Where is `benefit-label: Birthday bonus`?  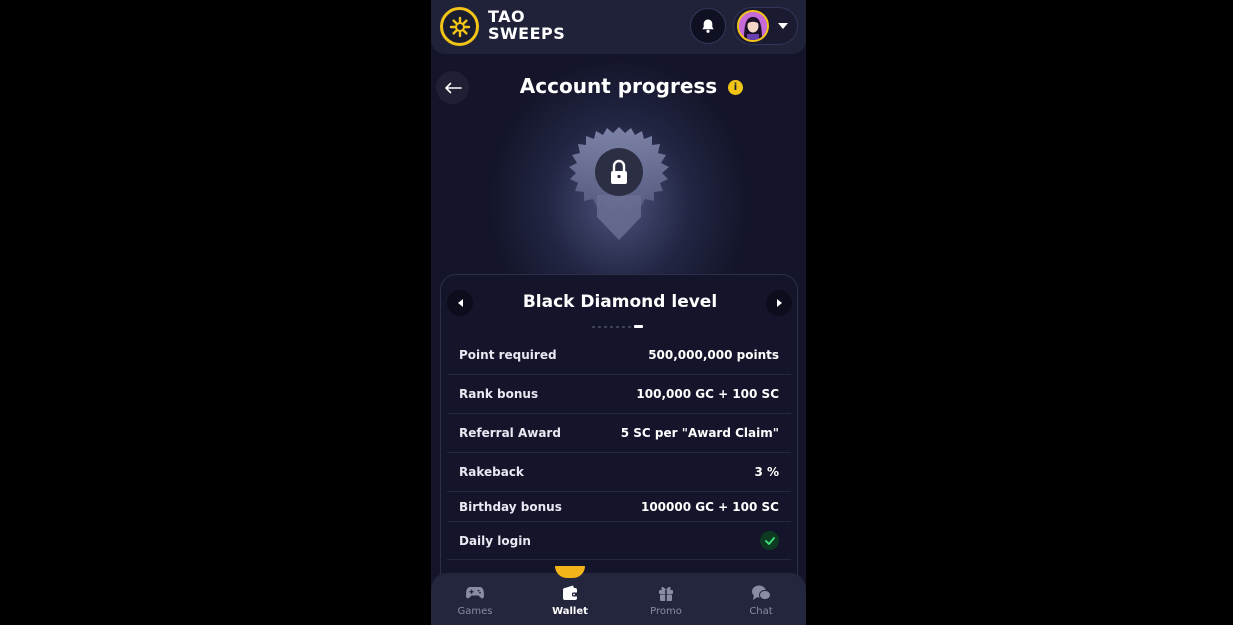 benefit-label: Birthday bonus is located at coordinates (510, 506).